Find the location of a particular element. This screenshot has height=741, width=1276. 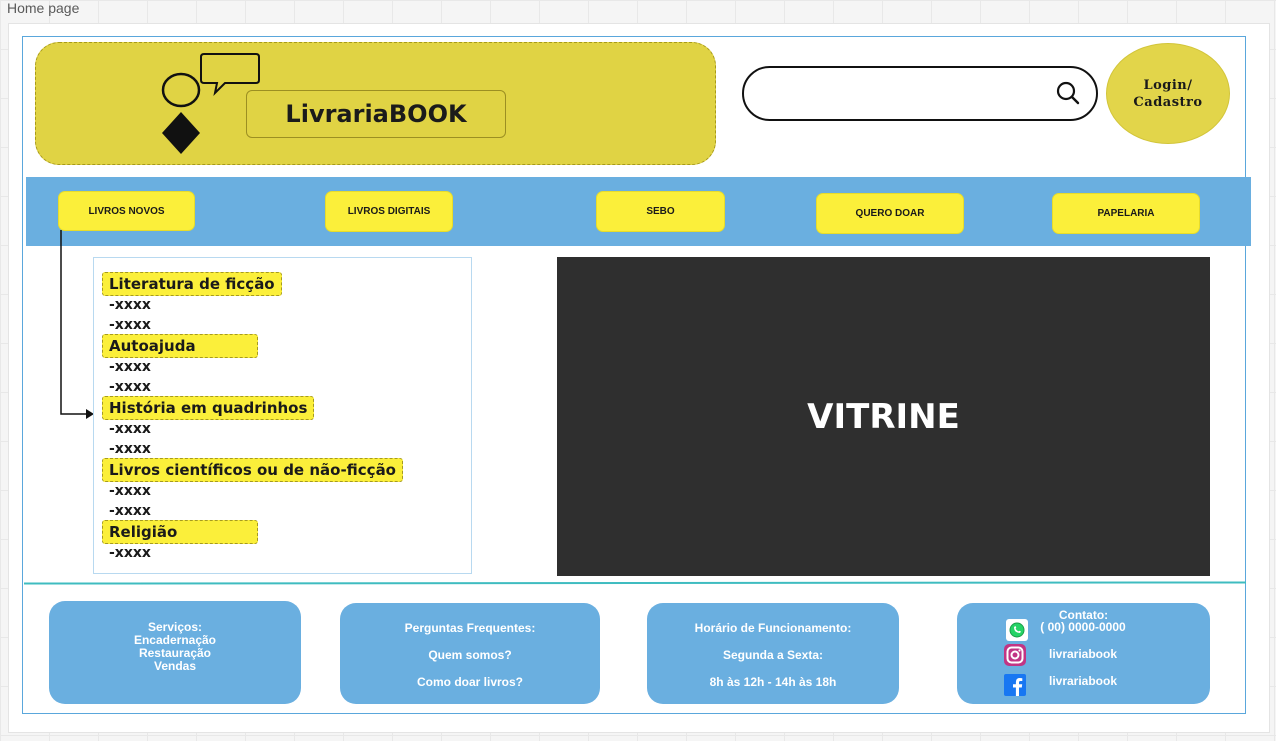

category-historia-quadrinhos: História em quadrinhos is located at coordinates (208, 408).